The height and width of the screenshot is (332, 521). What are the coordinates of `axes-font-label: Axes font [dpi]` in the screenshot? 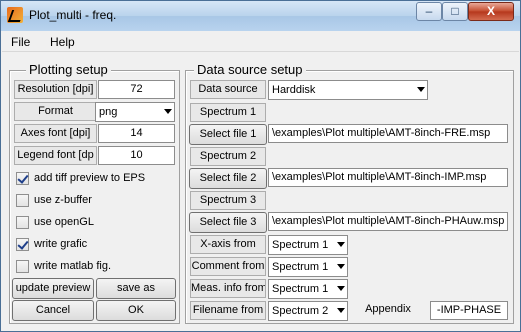 It's located at (55, 133).